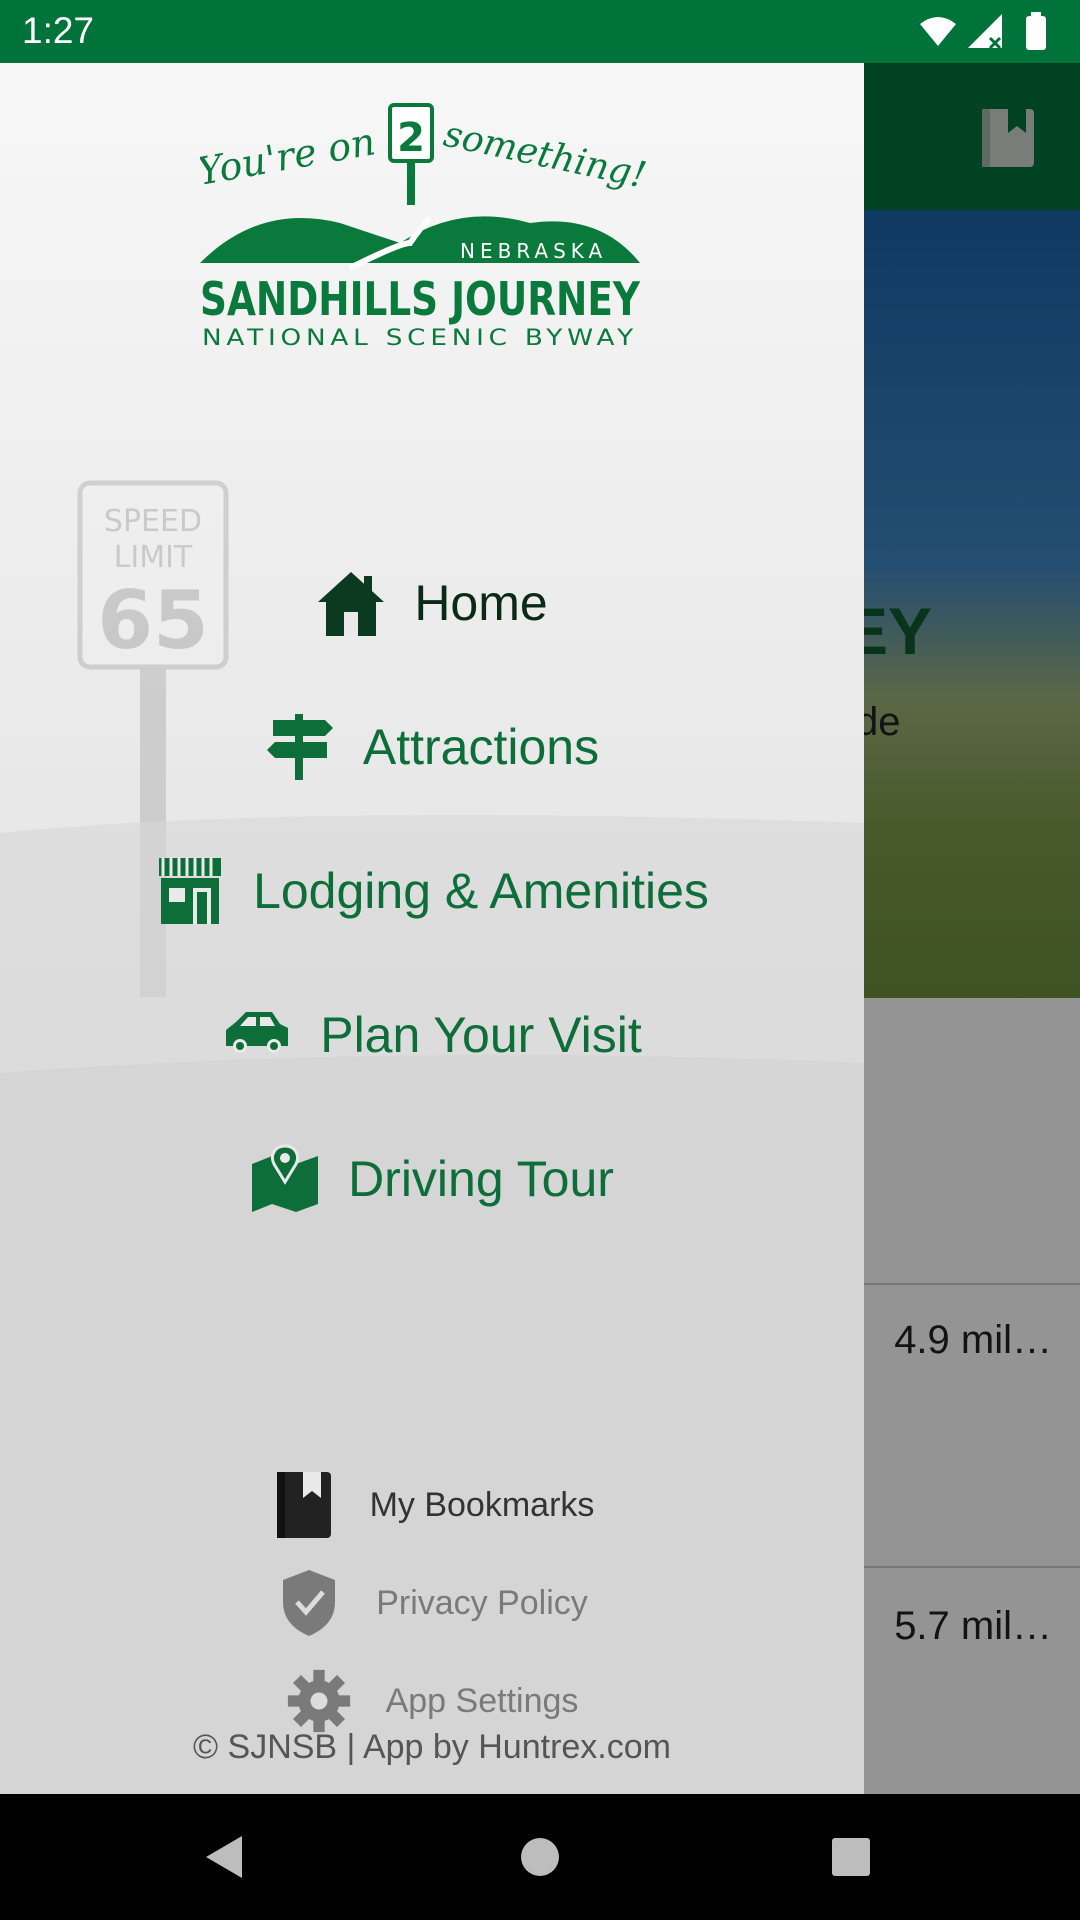 Image resolution: width=1080 pixels, height=1920 pixels. I want to click on menu-item-privacy: Privacy Policy, so click(432, 1603).